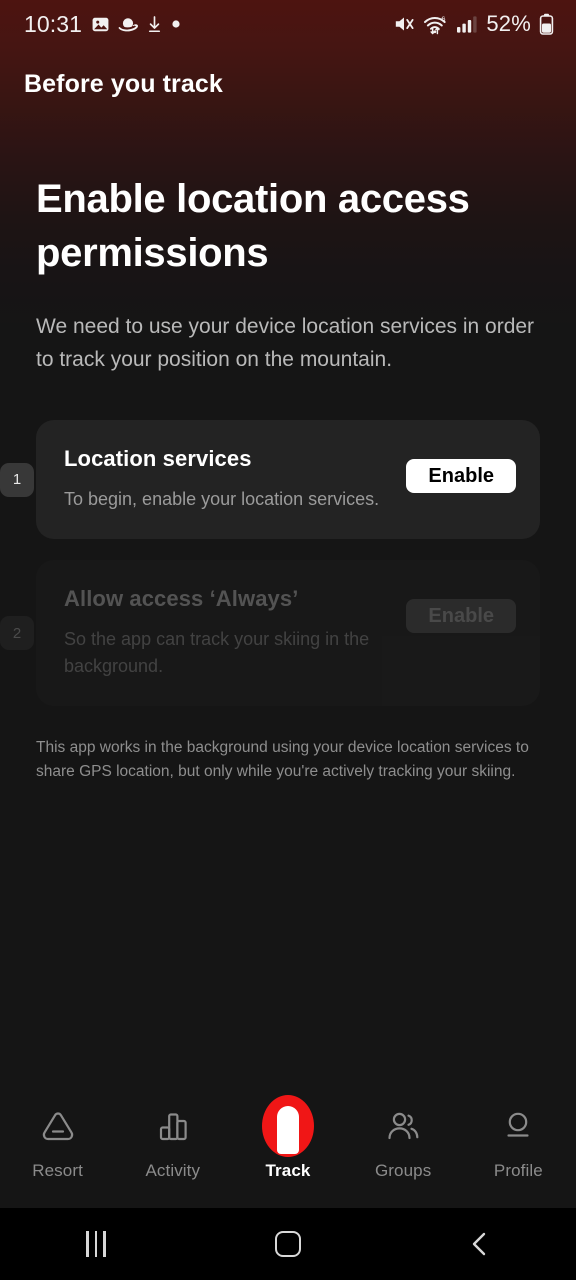 This screenshot has height=1280, width=576. I want to click on image-icon, so click(100, 24).